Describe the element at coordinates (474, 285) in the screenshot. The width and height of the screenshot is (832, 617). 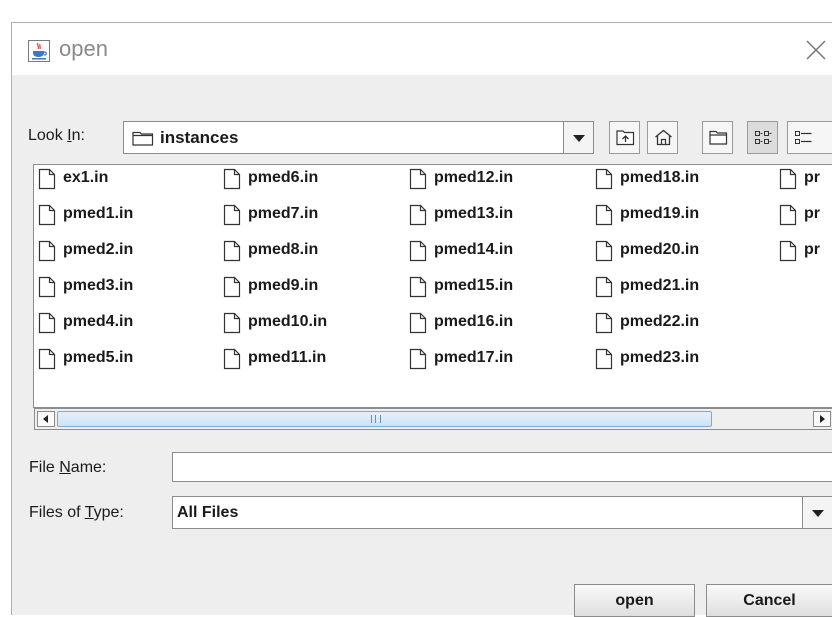
I see `file-name: pmed15.in` at that location.